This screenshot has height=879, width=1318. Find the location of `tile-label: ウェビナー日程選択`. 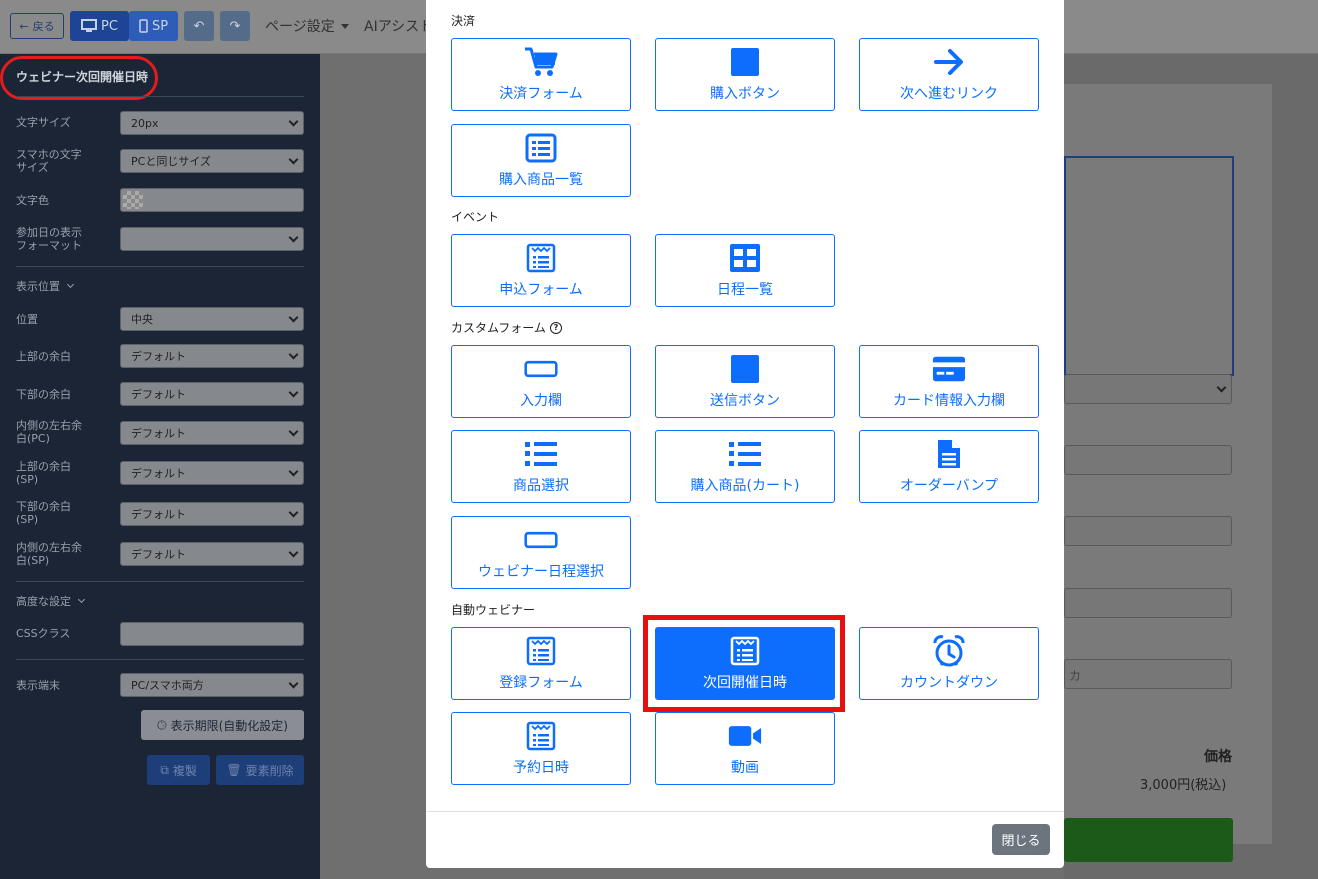

tile-label: ウェビナー日程選択 is located at coordinates (541, 572).